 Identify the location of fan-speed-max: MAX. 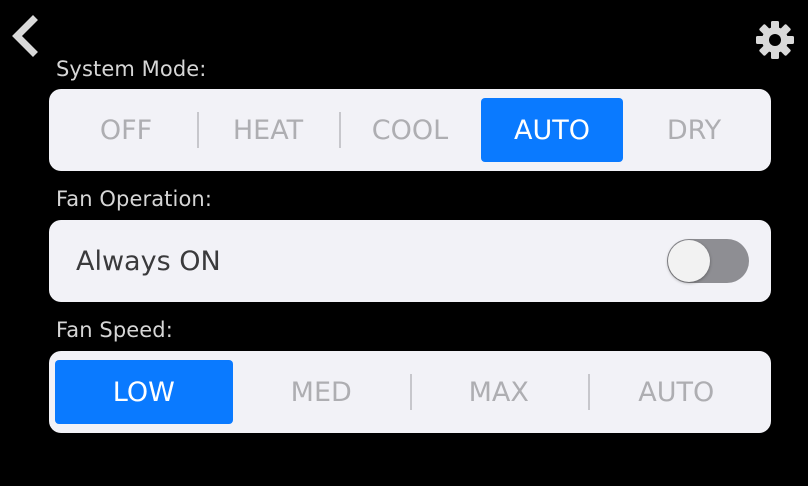
(499, 392).